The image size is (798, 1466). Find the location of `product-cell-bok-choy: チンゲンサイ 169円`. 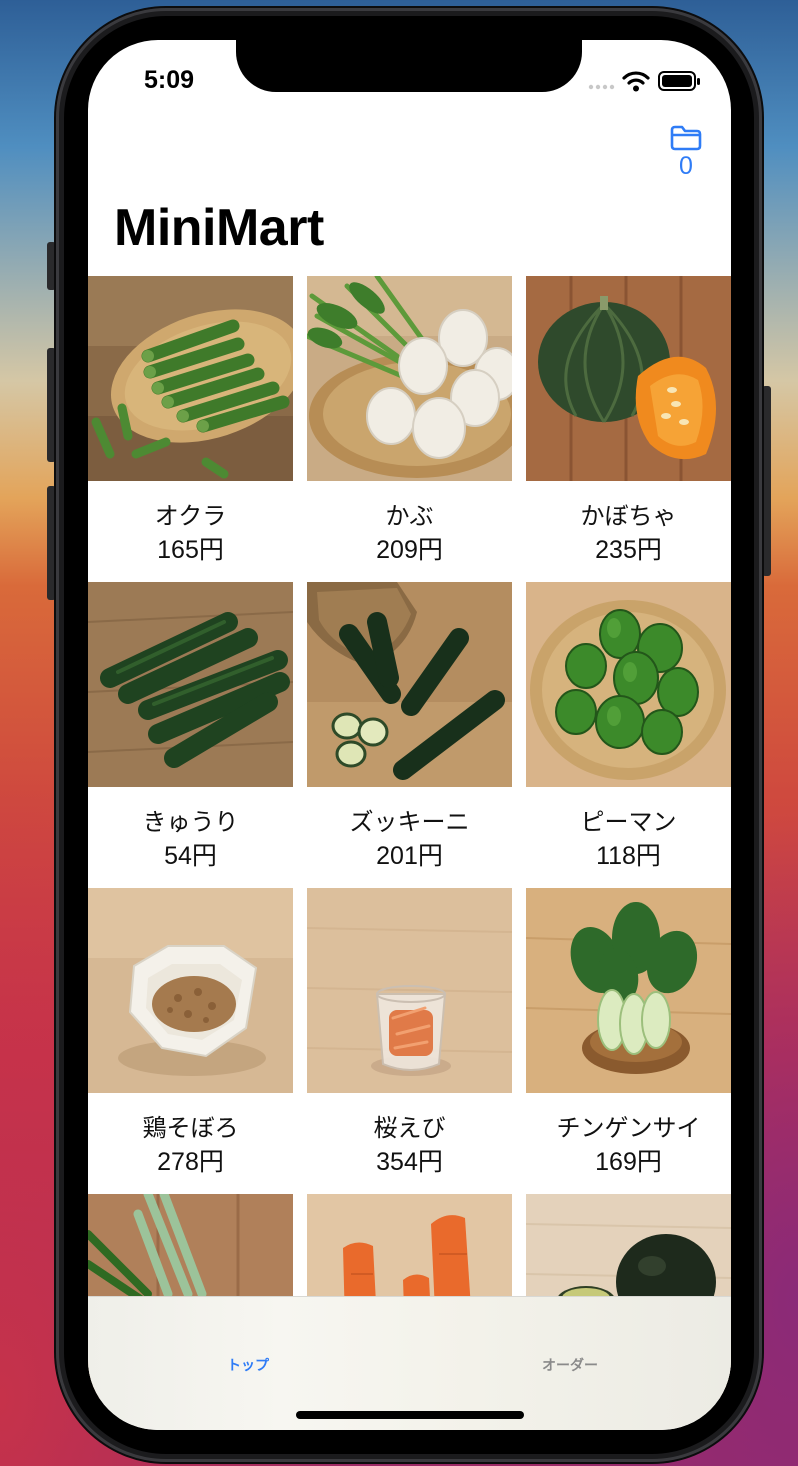

product-cell-bok-choy: チンゲンサイ 169円 is located at coordinates (628, 1038).